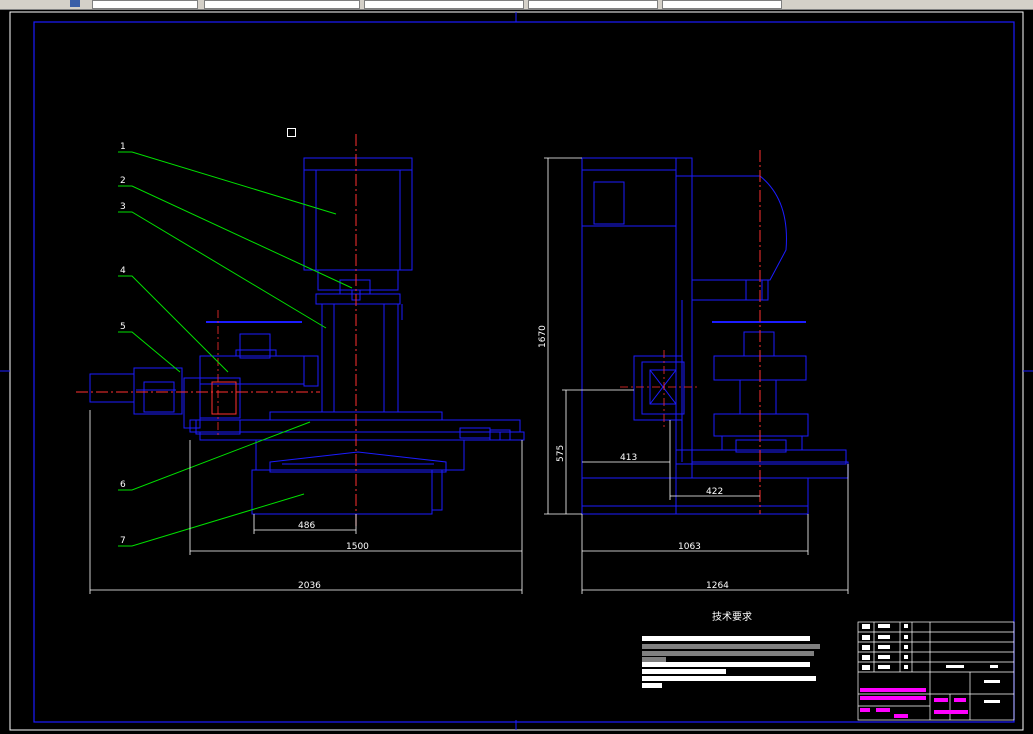 This screenshot has width=1033, height=734. What do you see at coordinates (357, 547) in the screenshot?
I see `dim-1500: 1500` at bounding box center [357, 547].